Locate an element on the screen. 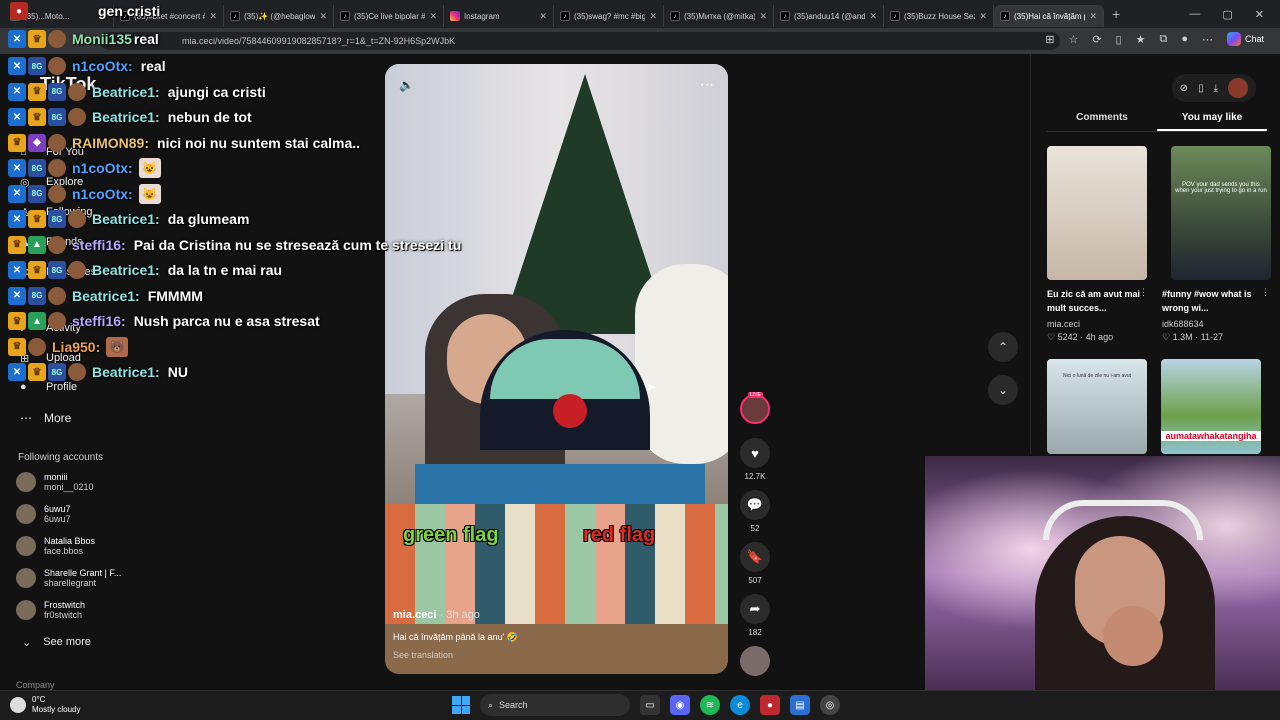 Image resolution: width=1280 pixels, height=720 pixels. browser-tab: ♪ (35)Ce live bipolar # ✕ is located at coordinates (389, 16).